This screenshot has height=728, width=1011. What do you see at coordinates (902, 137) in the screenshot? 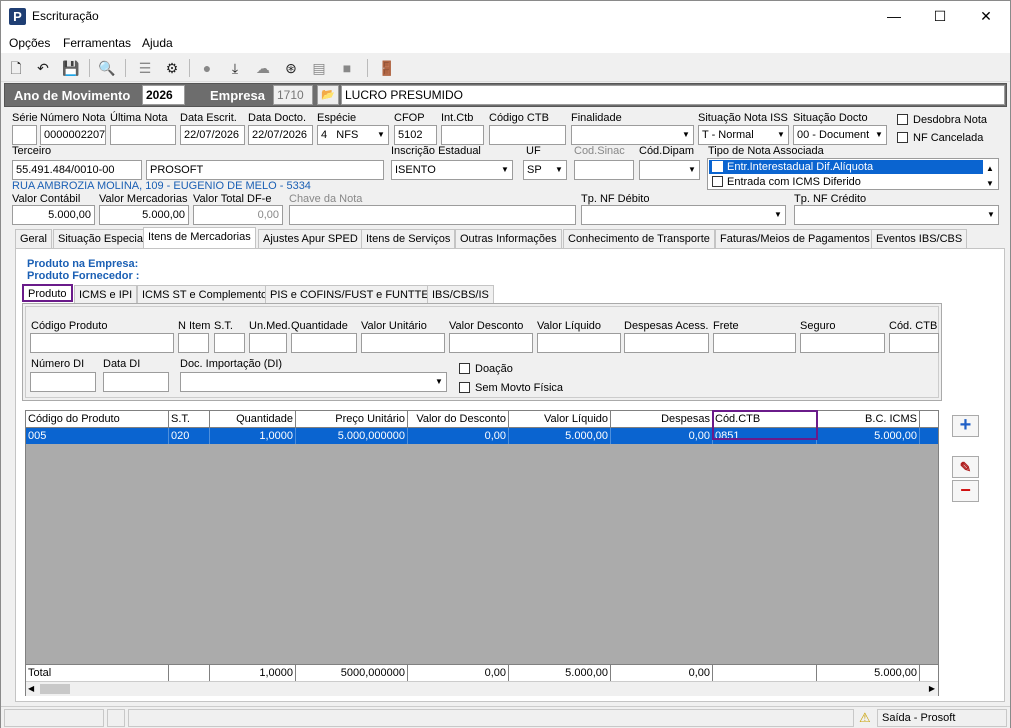
I see `nf-cancelada-checkbox` at bounding box center [902, 137].